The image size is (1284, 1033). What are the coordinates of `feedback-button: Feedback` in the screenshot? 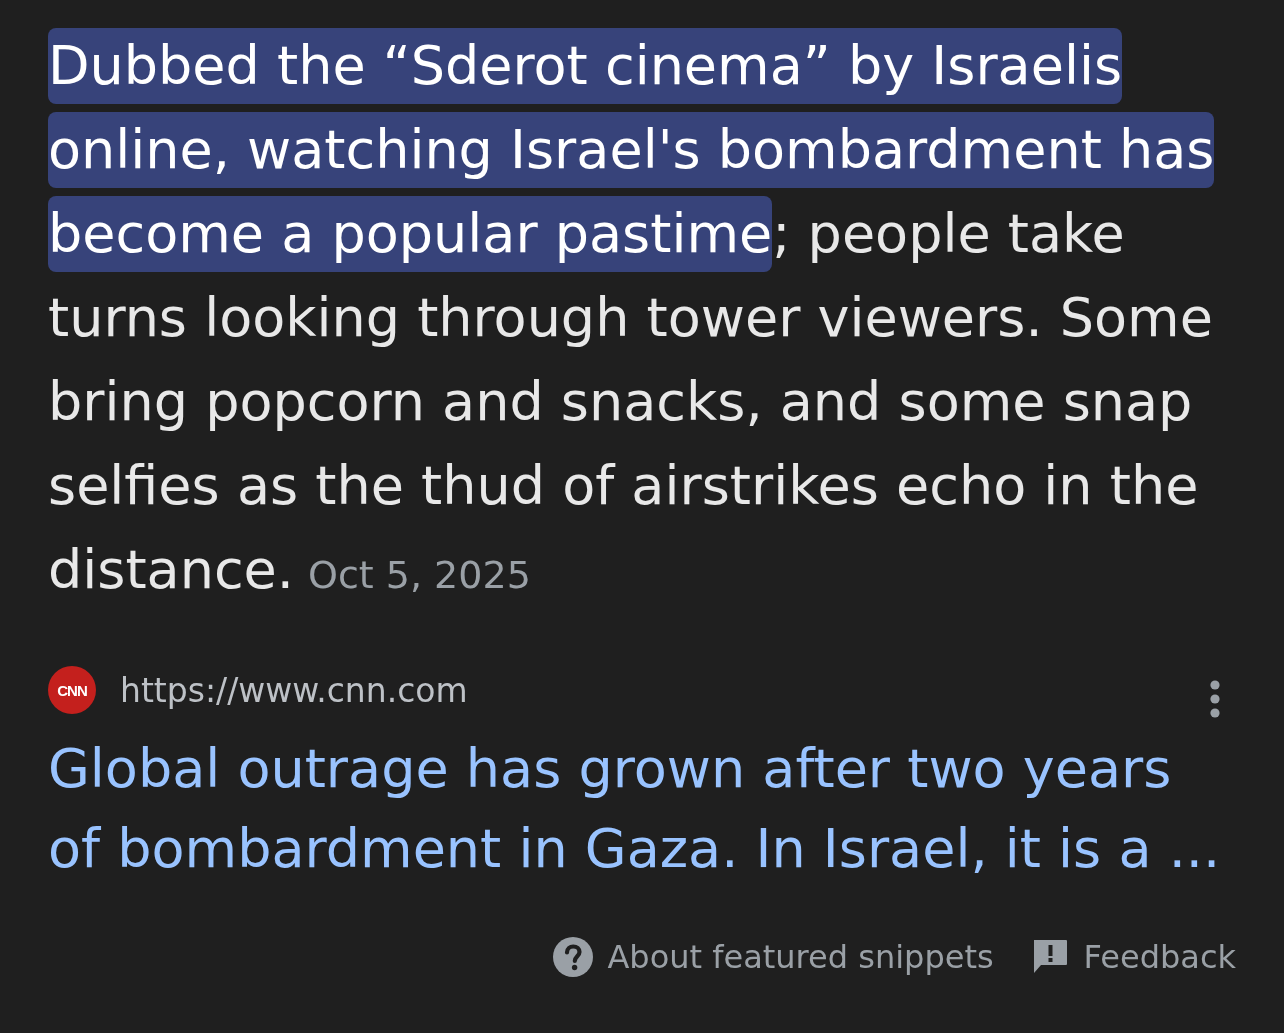 It's located at (1132, 957).